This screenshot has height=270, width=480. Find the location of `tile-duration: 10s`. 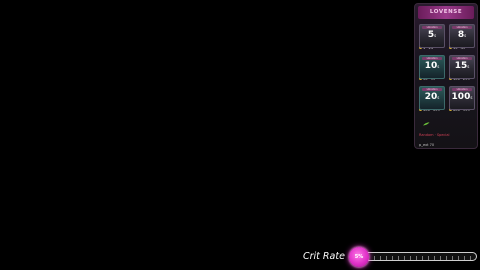

tile-duration: 10s is located at coordinates (432, 66).